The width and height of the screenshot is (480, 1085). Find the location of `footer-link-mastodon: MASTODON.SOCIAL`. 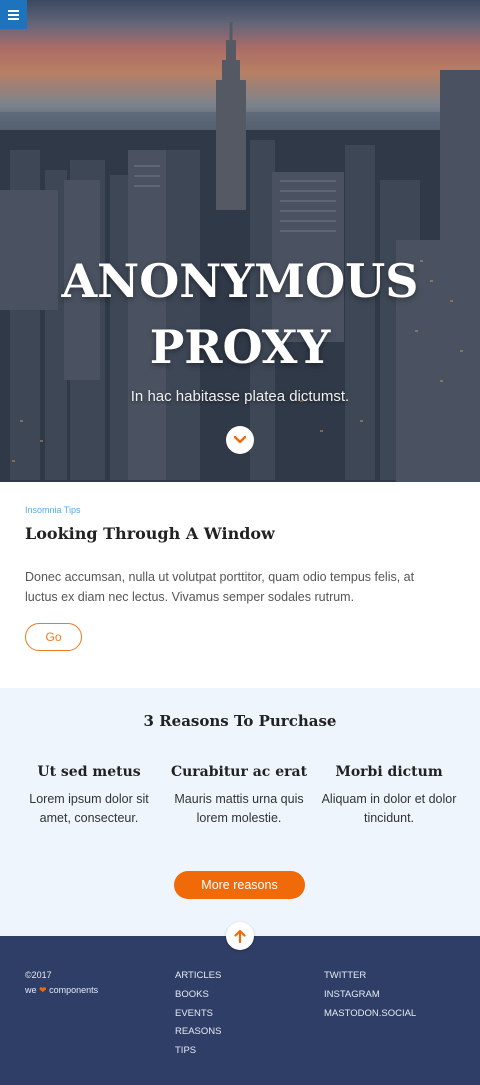

footer-link-mastodon: MASTODON.SOCIAL is located at coordinates (370, 1014).